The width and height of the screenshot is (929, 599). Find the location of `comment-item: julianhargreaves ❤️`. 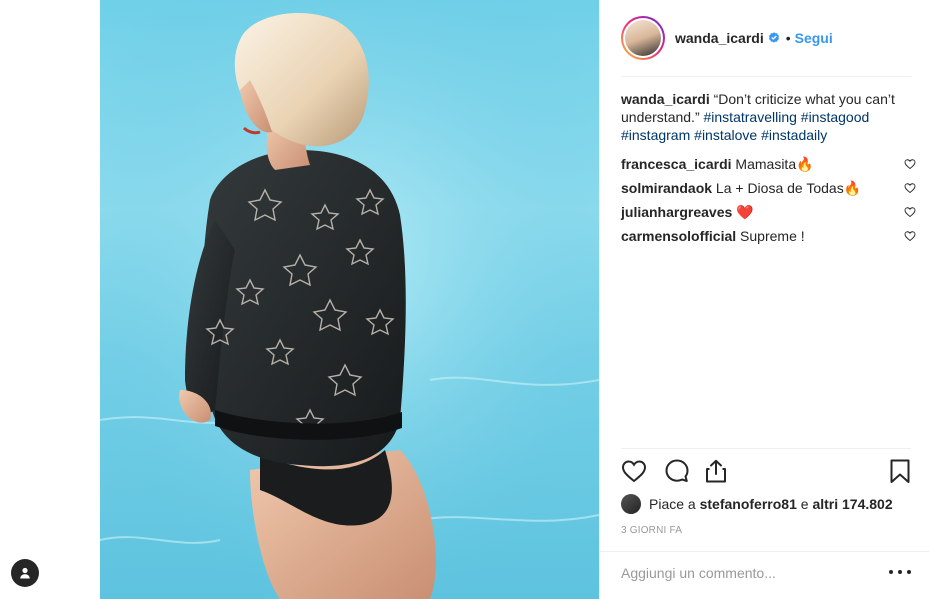

comment-item: julianhargreaves ❤️ is located at coordinates (768, 212).